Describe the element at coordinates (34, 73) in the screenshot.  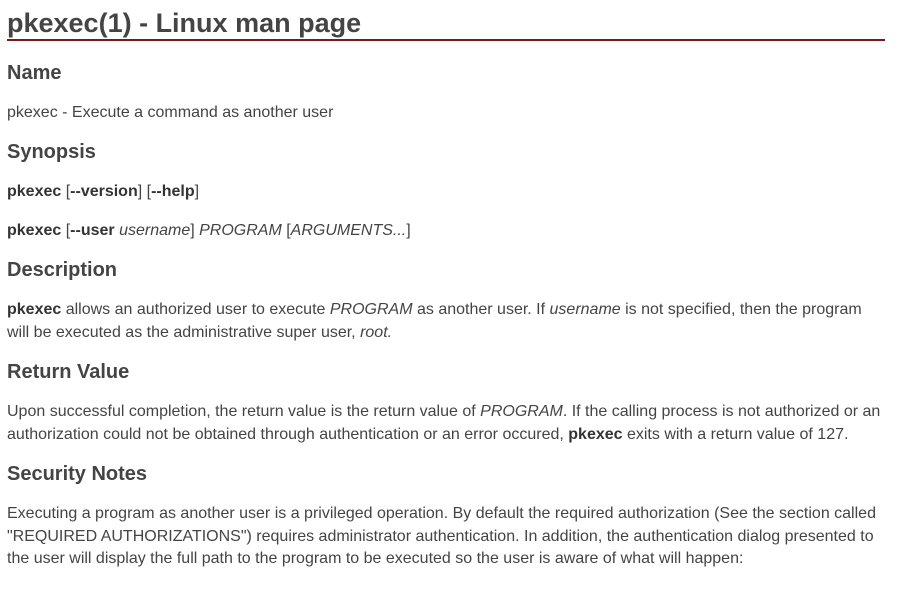
I see `section-heading-name: Name` at that location.